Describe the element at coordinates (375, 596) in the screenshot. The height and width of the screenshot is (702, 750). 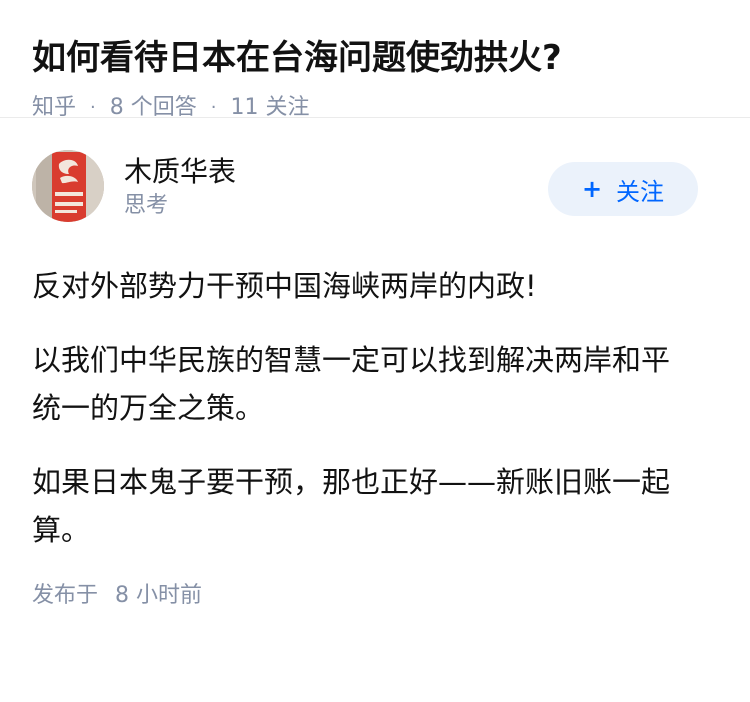
I see `answer-footer: 发布于 8 小时前` at that location.